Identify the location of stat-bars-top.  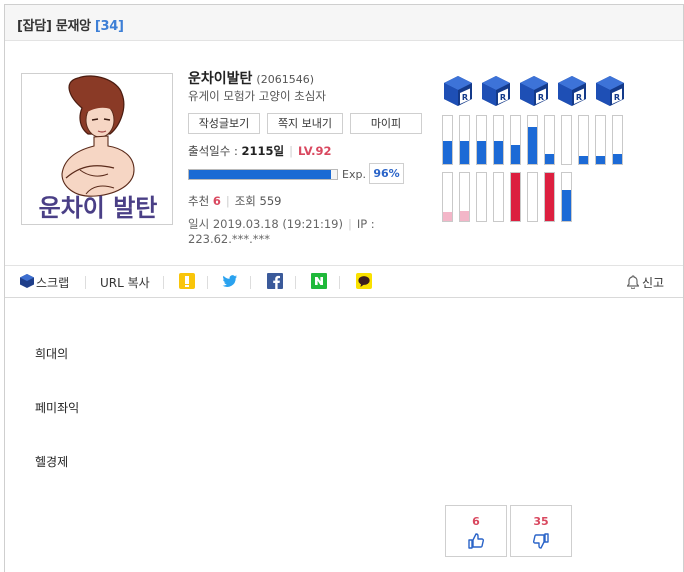
(537, 141).